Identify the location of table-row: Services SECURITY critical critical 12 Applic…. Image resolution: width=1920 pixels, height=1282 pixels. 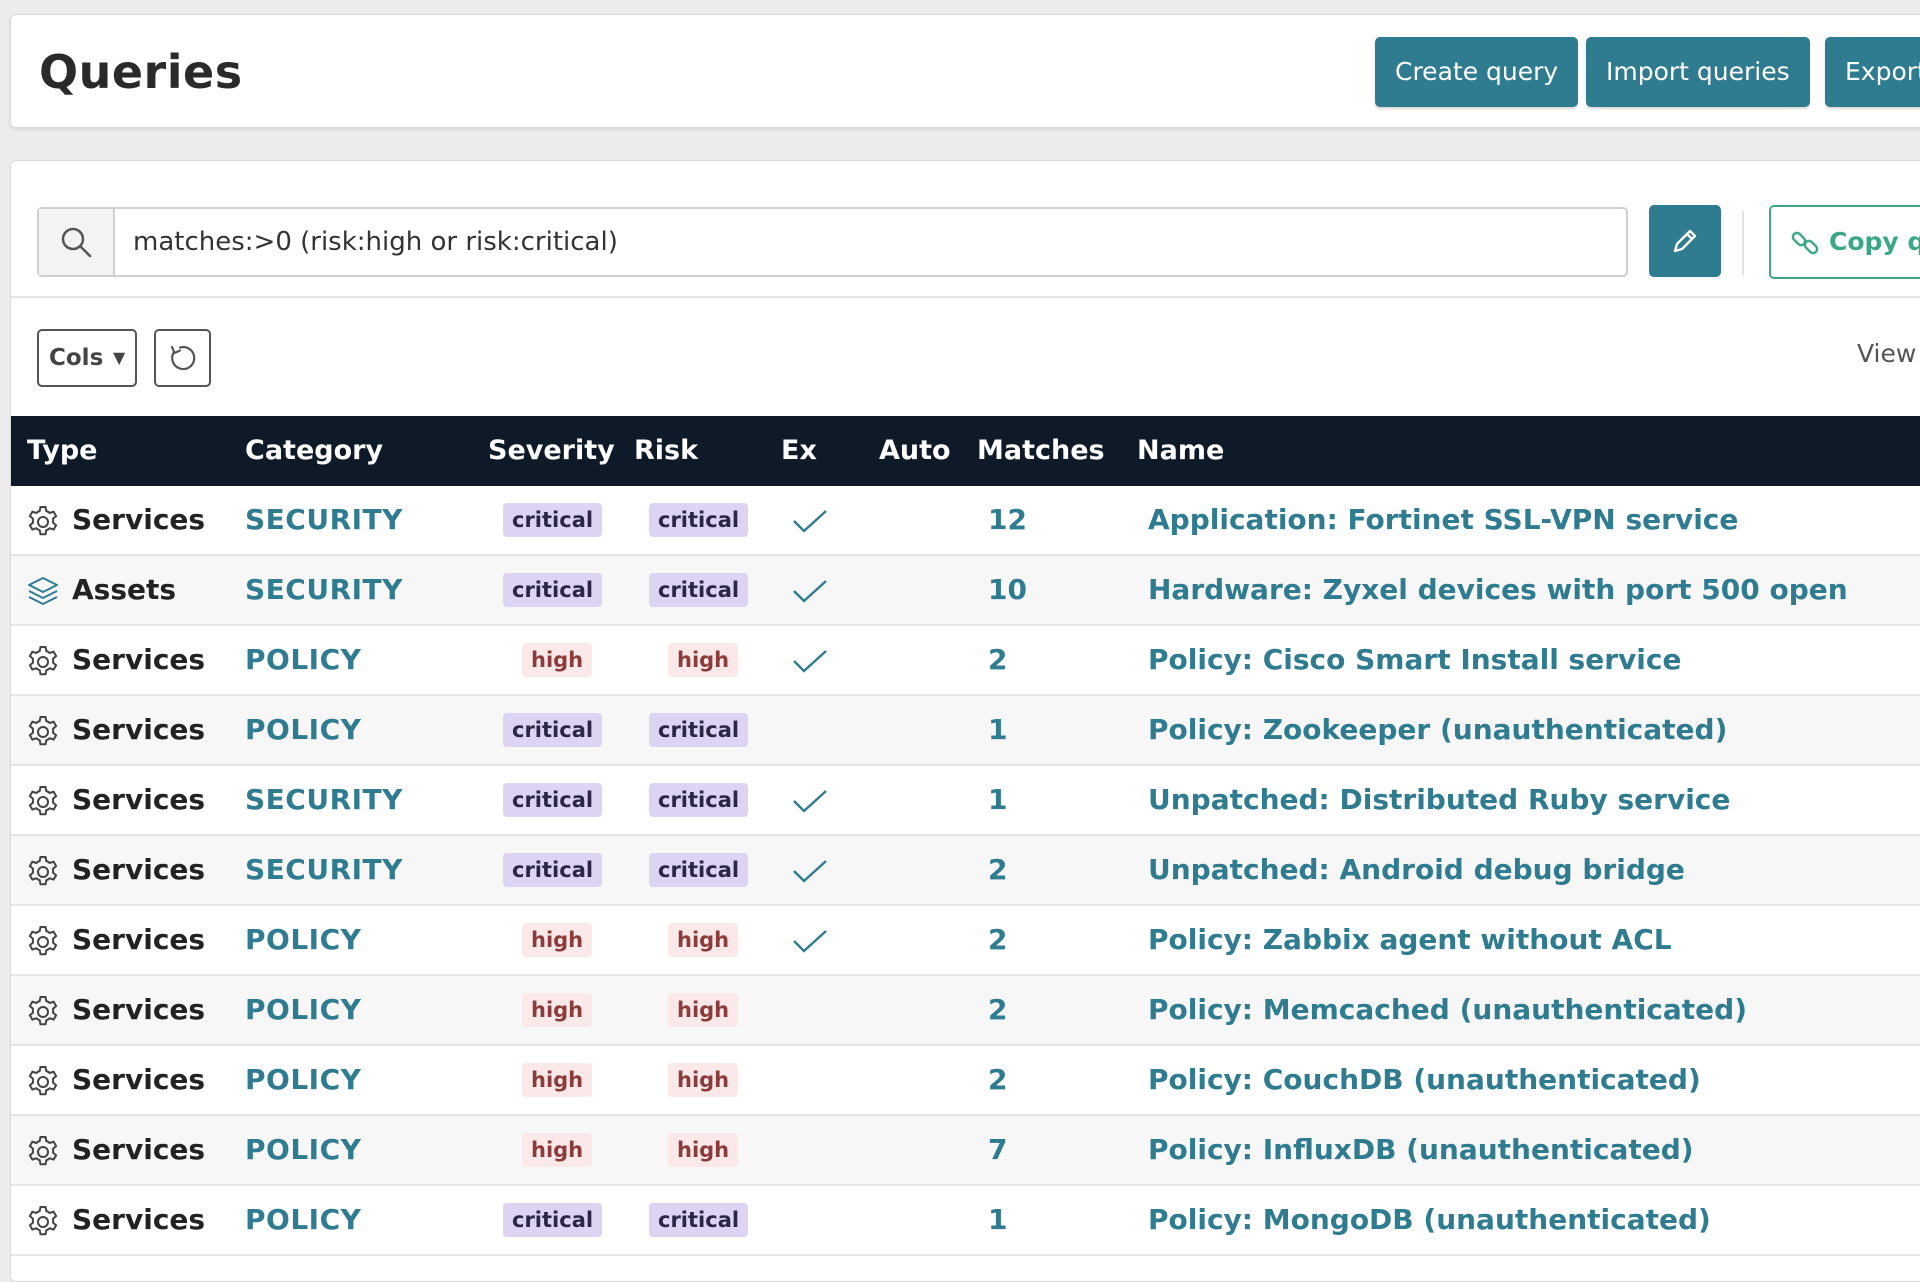
(965, 521).